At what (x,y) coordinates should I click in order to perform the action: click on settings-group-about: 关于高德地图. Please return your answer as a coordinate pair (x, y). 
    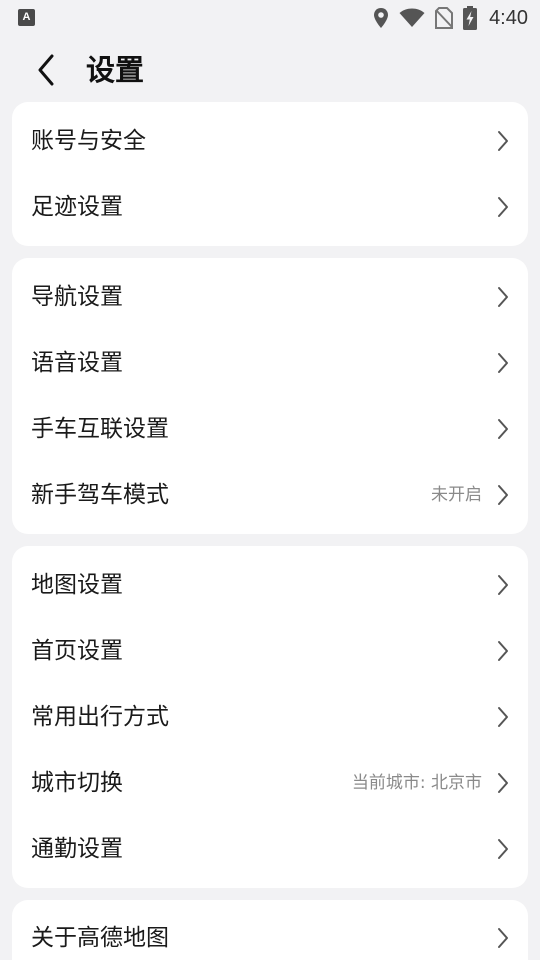
    Looking at the image, I should click on (270, 930).